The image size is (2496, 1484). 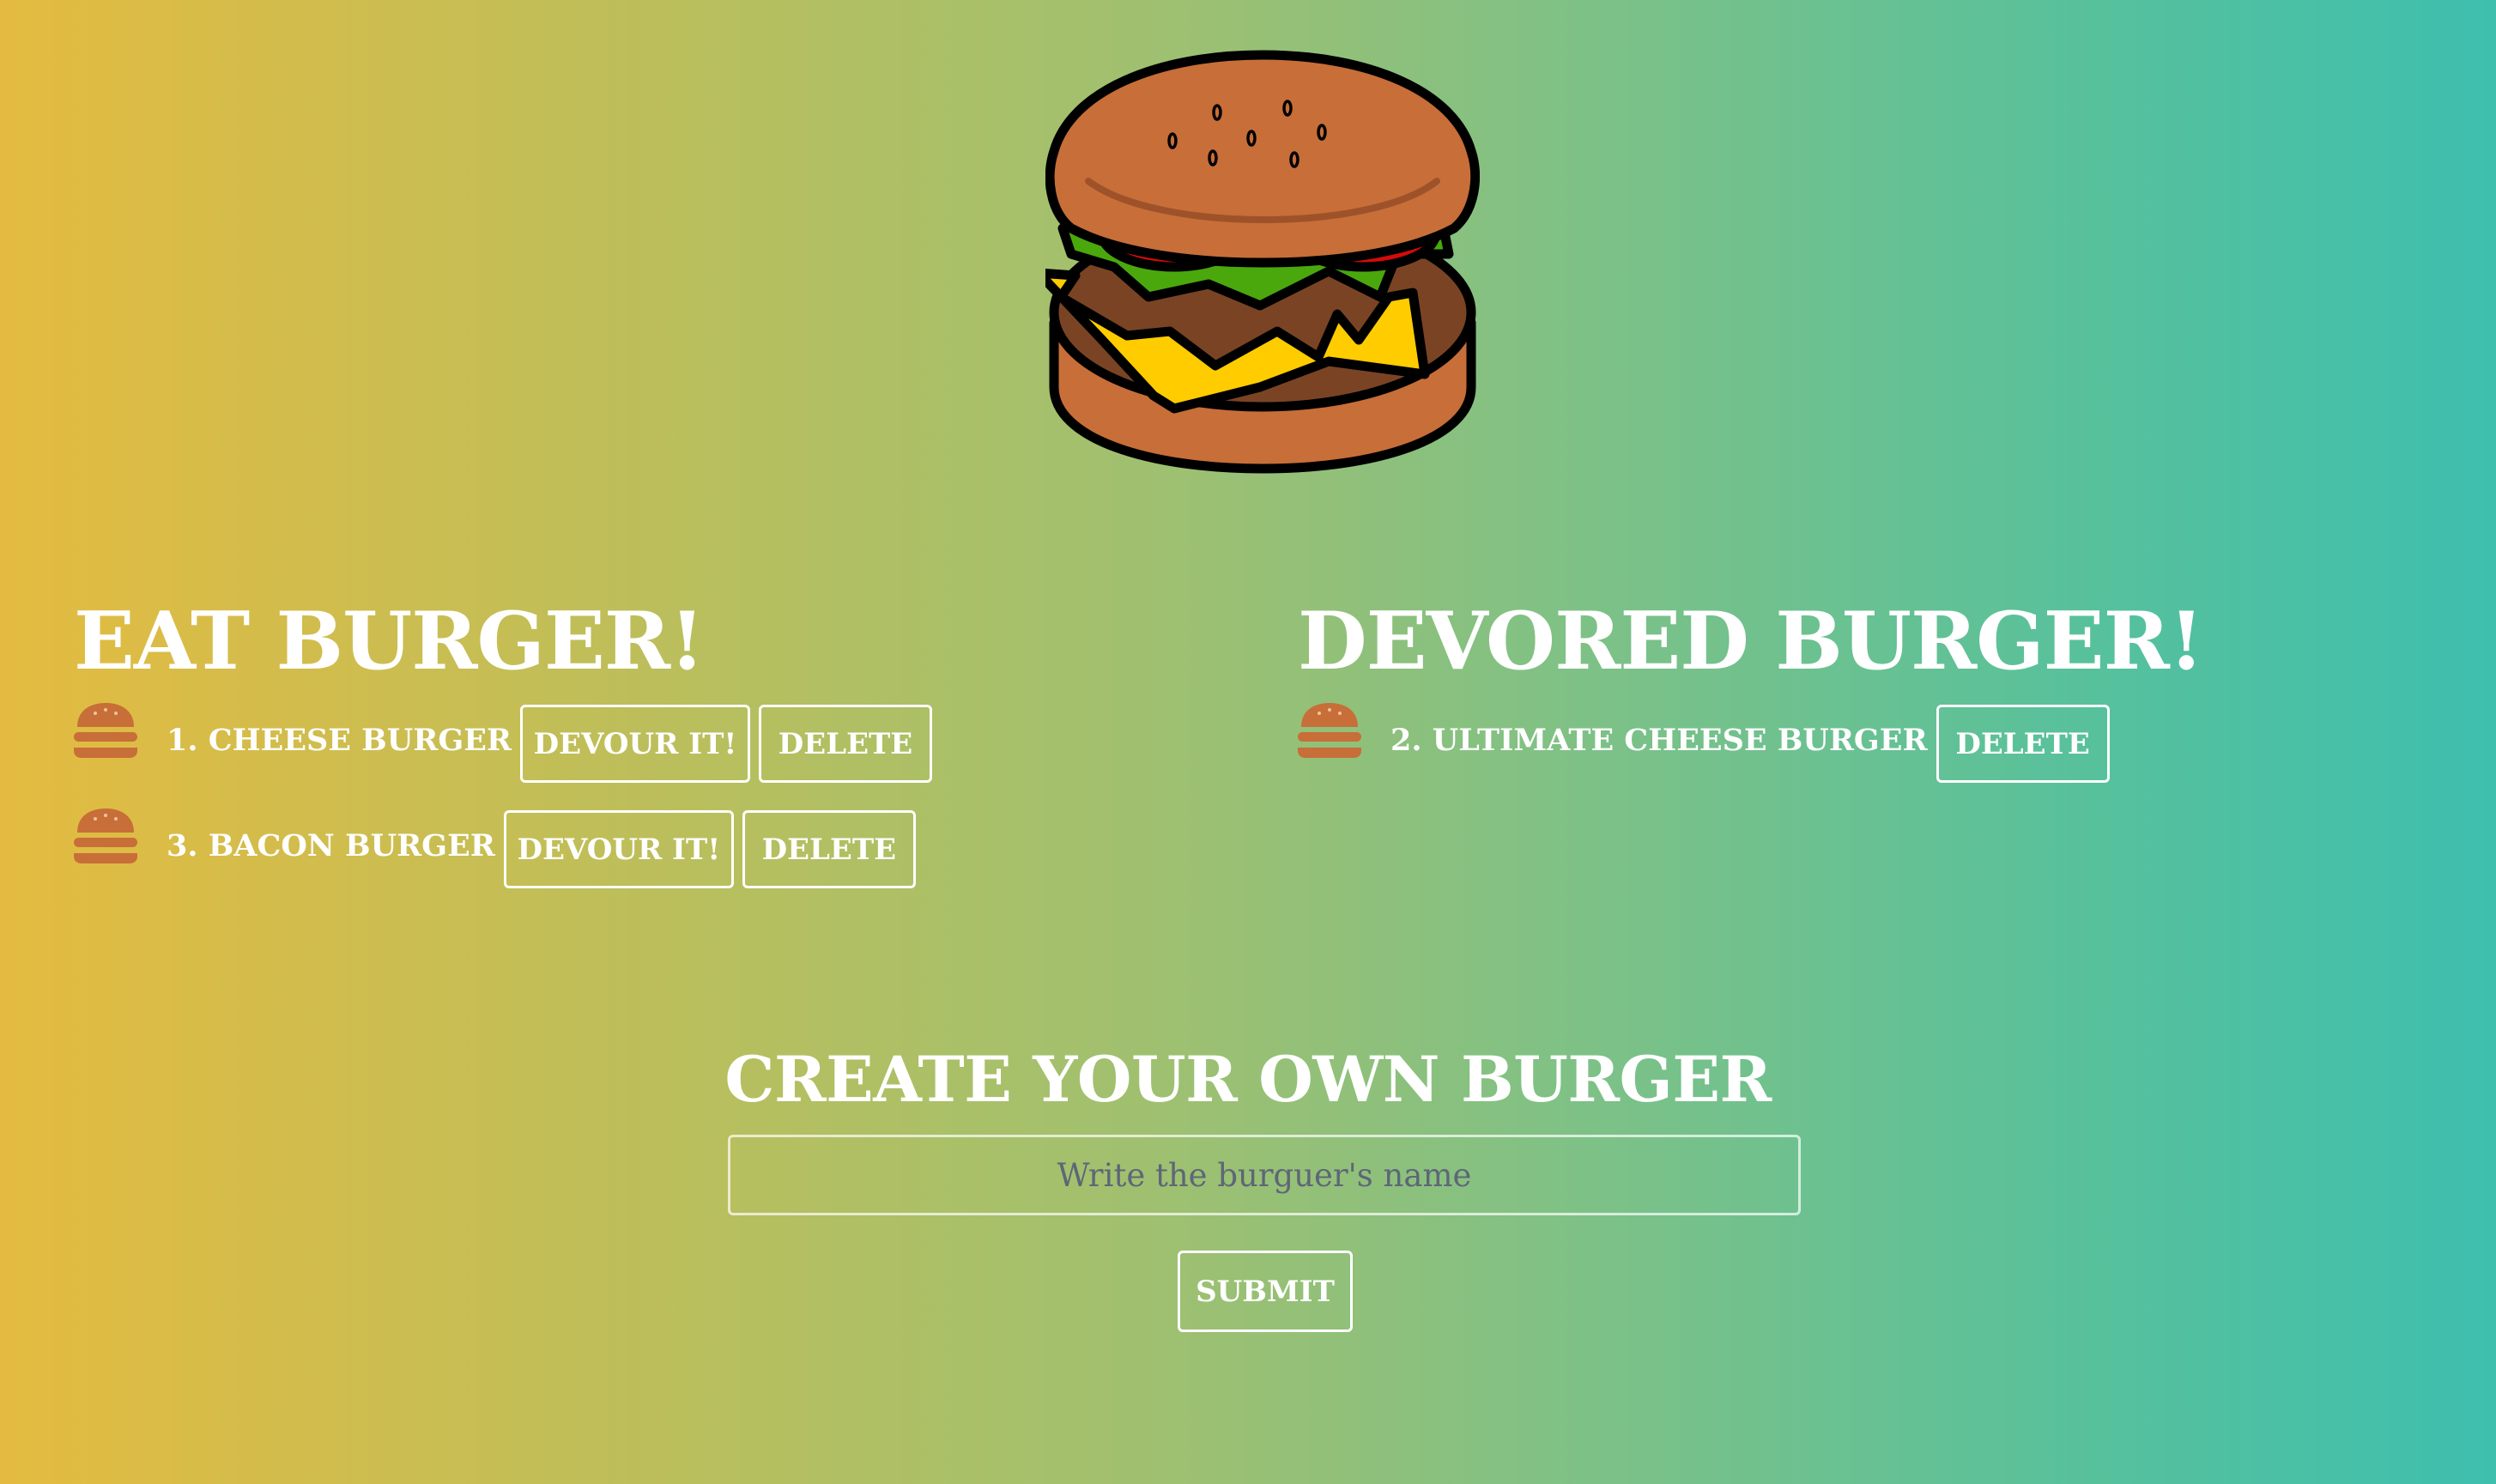 I want to click on devoured-burger-title: DEVORED BURGER!, so click(x=1751, y=640).